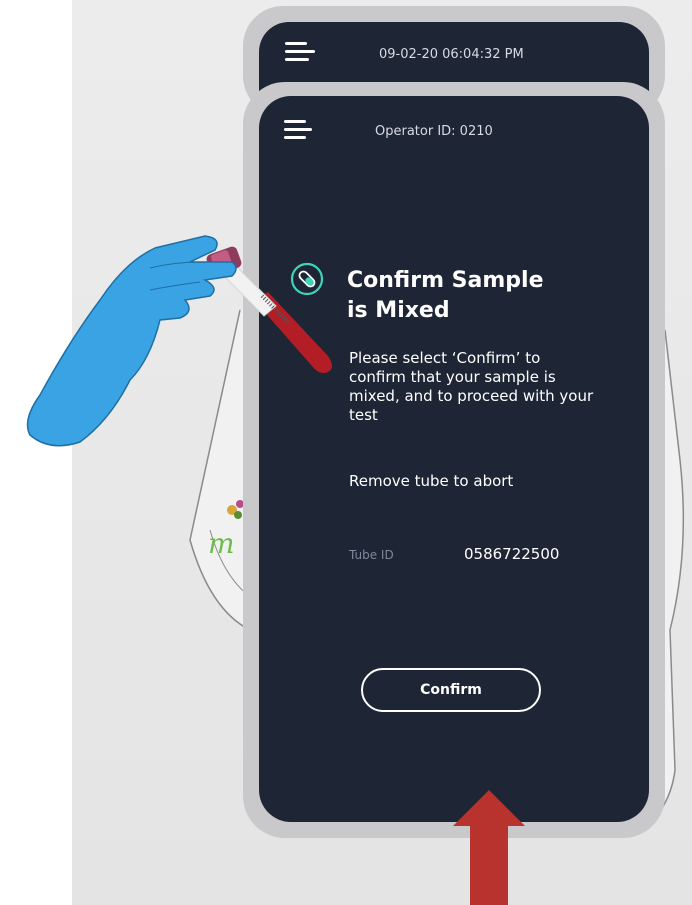 This screenshot has height=905, width=692. Describe the element at coordinates (489, 847) in the screenshot. I see `up-arrow-icon` at that location.